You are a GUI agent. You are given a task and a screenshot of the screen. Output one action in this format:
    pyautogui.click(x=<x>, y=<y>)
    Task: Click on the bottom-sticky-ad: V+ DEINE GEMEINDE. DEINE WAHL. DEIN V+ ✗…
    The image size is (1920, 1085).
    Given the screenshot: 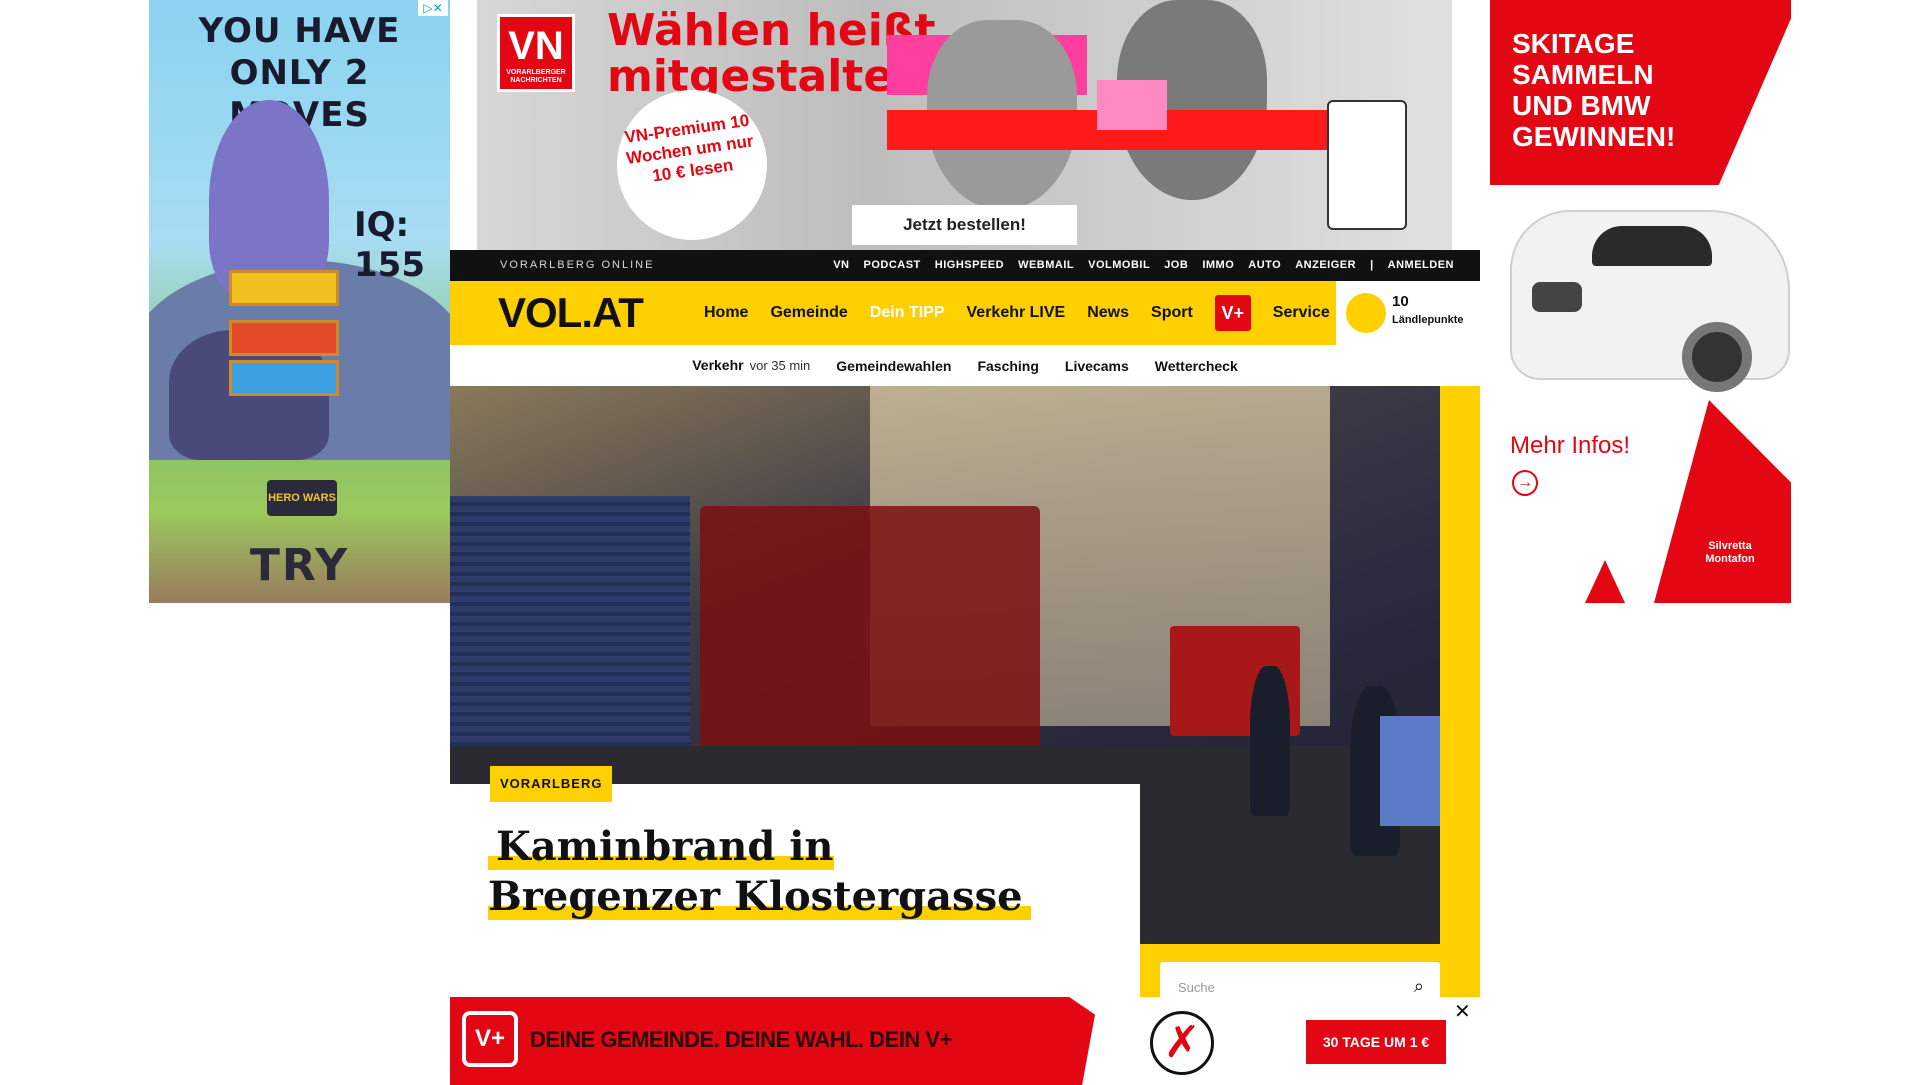 What is the action you would take?
    pyautogui.click(x=965, y=1041)
    